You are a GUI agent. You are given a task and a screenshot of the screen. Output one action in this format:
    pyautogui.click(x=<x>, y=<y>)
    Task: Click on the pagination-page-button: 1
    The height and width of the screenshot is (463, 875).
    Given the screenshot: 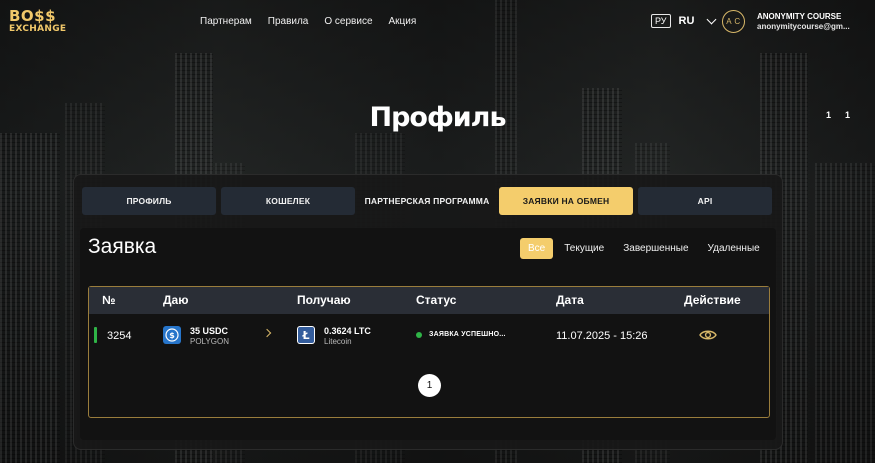 What is the action you would take?
    pyautogui.click(x=429, y=385)
    